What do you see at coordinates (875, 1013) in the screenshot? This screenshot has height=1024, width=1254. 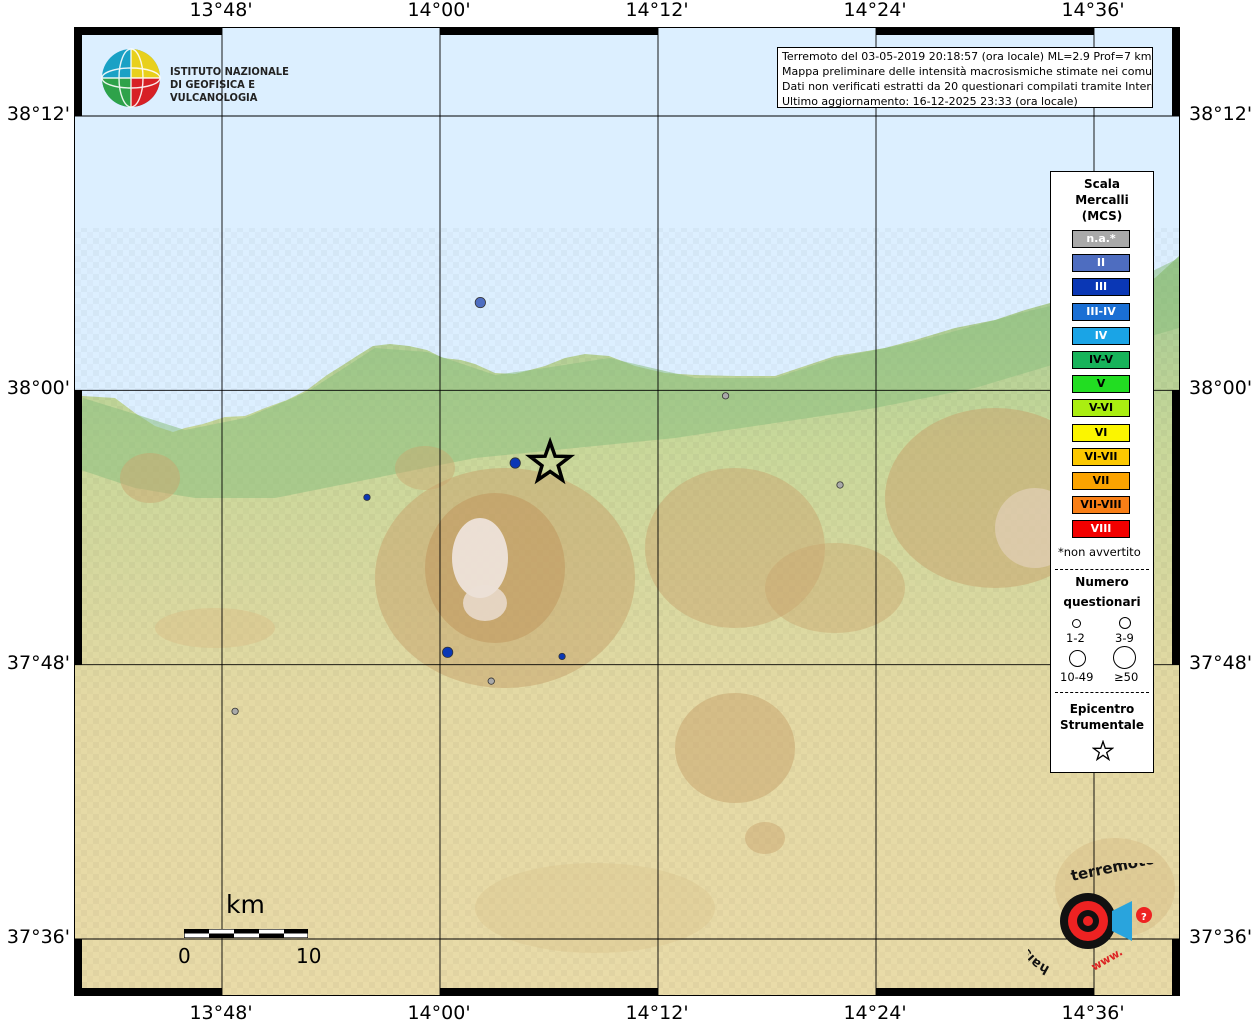 I see `lon-label-bottom: 14°24'` at bounding box center [875, 1013].